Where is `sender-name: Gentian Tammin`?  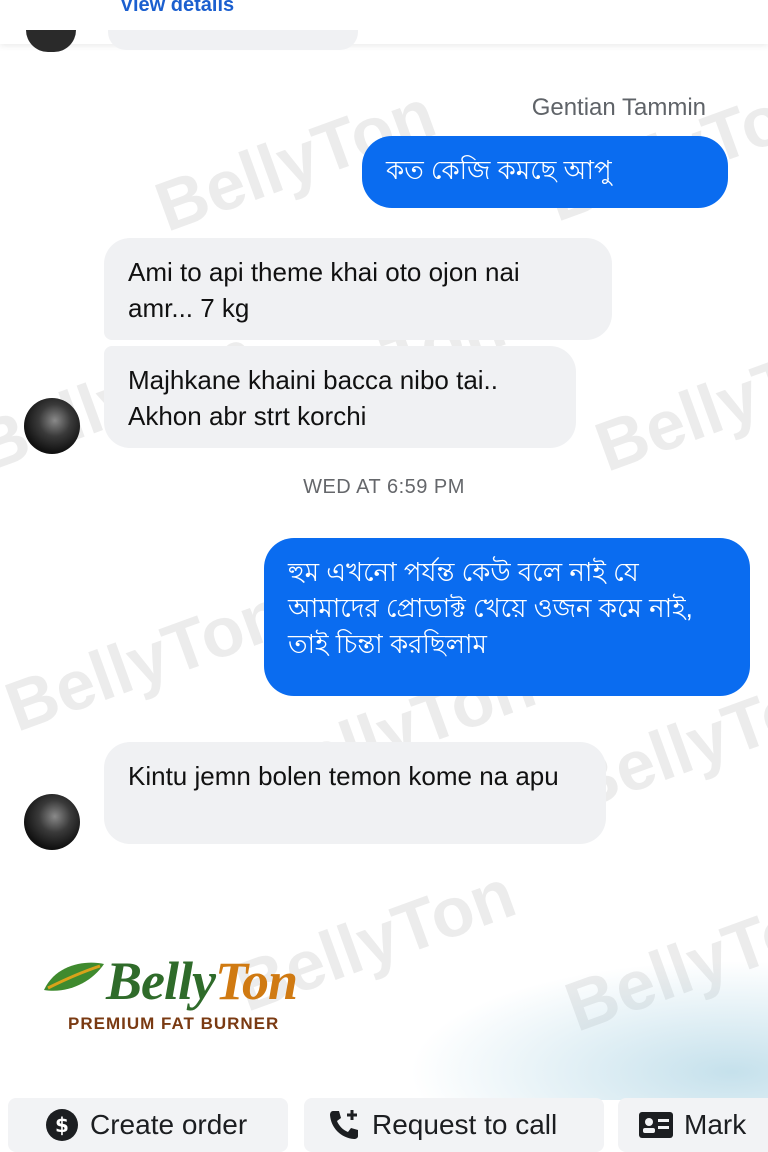 sender-name: Gentian Tammin is located at coordinates (618, 107).